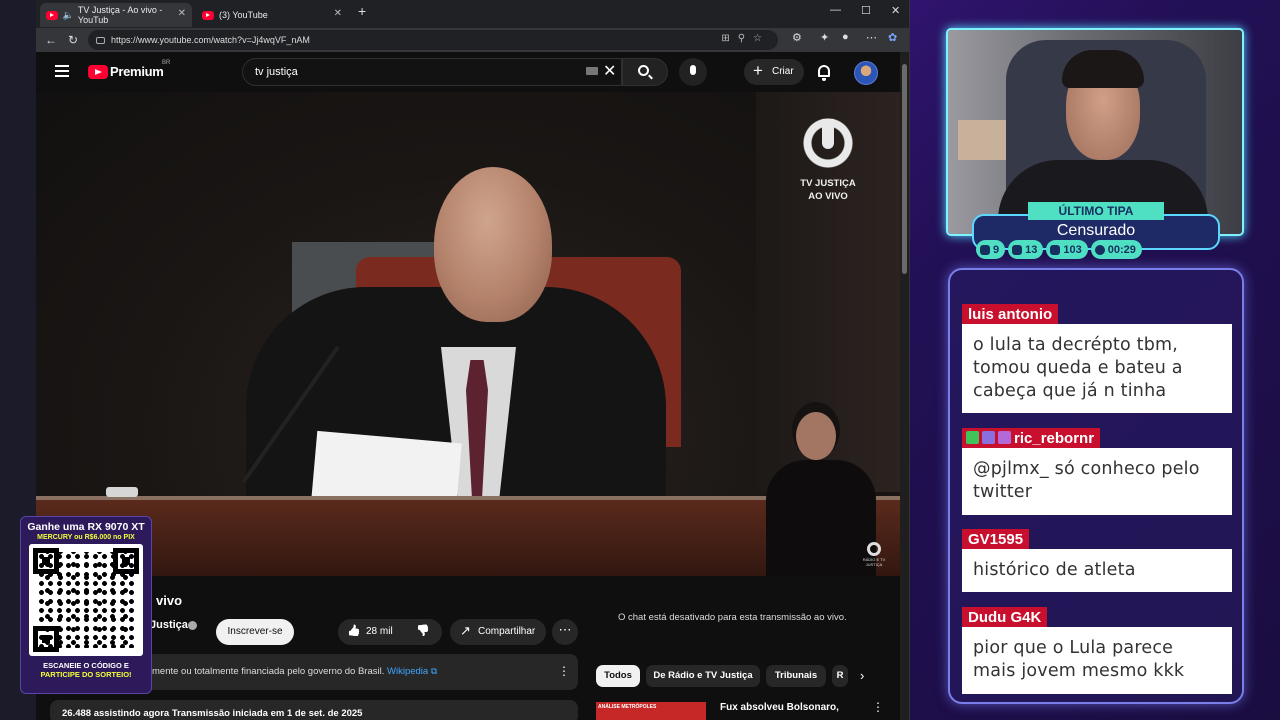 The image size is (1280, 720). What do you see at coordinates (362, 11) in the screenshot?
I see `new-tab-icon: +` at bounding box center [362, 11].